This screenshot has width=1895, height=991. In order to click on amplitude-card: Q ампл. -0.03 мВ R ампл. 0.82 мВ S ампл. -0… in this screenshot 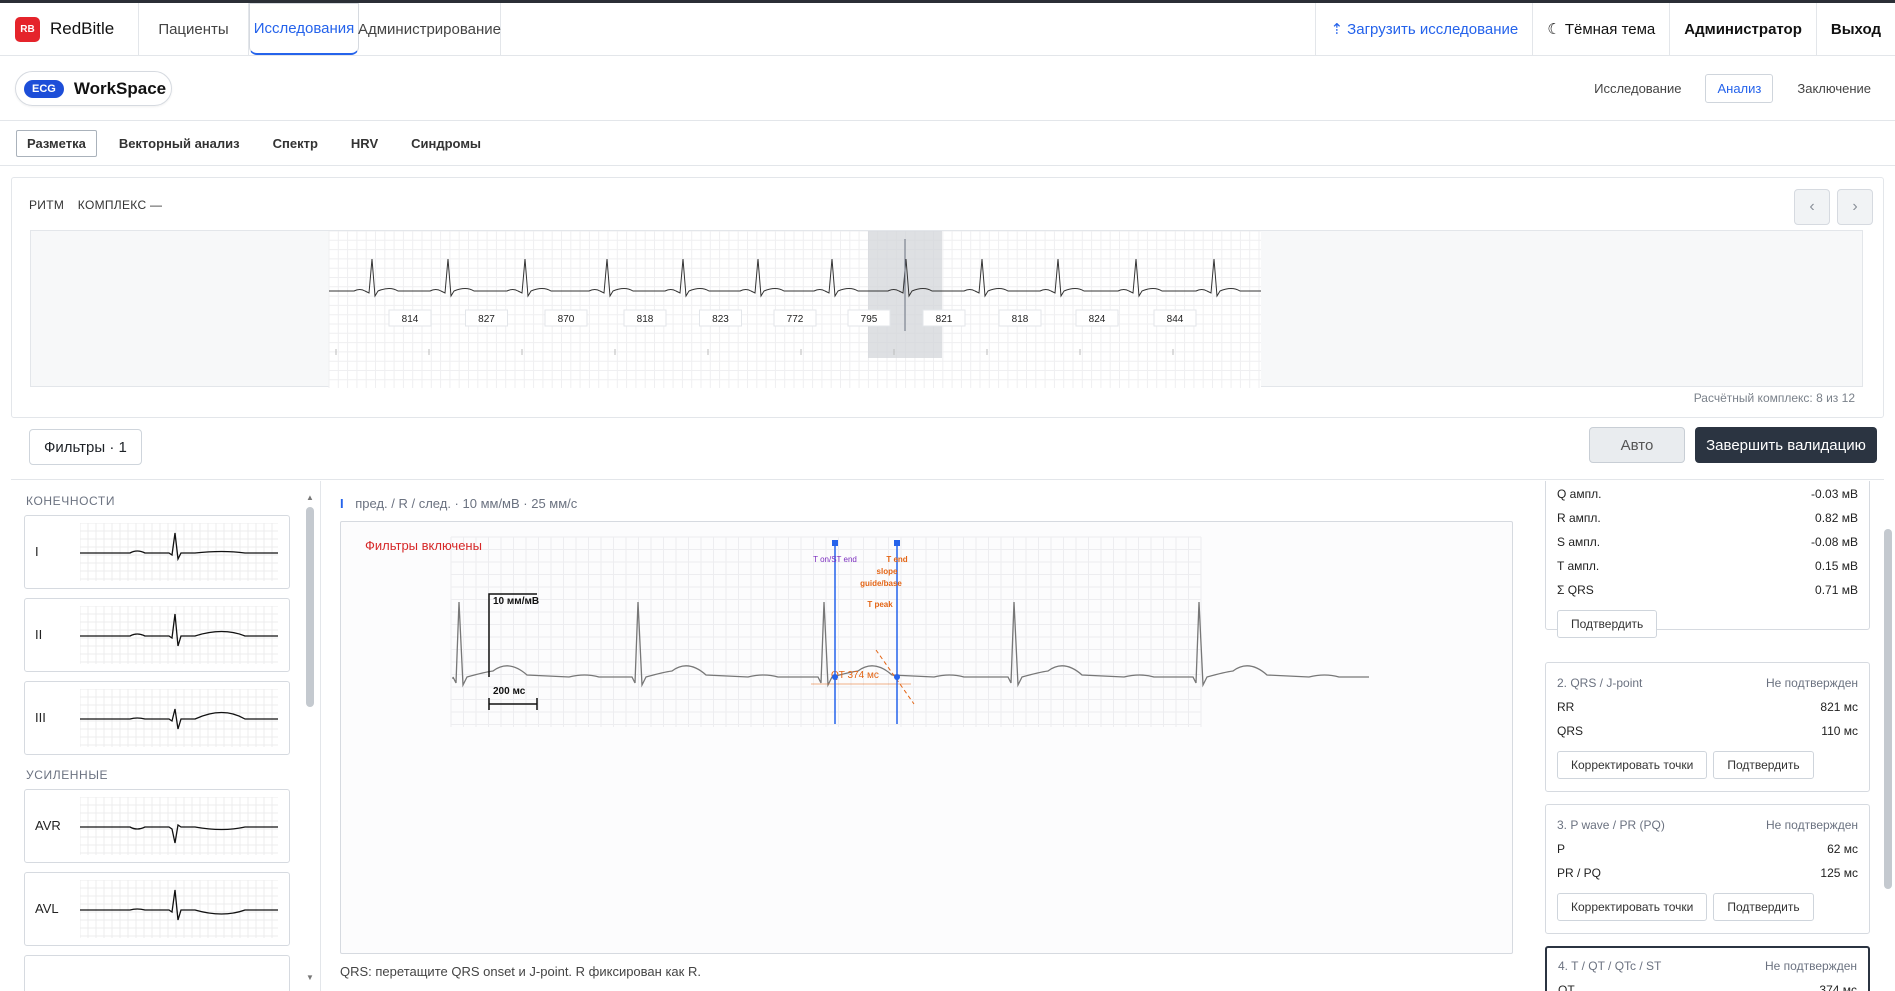, I will do `click(1707, 559)`.